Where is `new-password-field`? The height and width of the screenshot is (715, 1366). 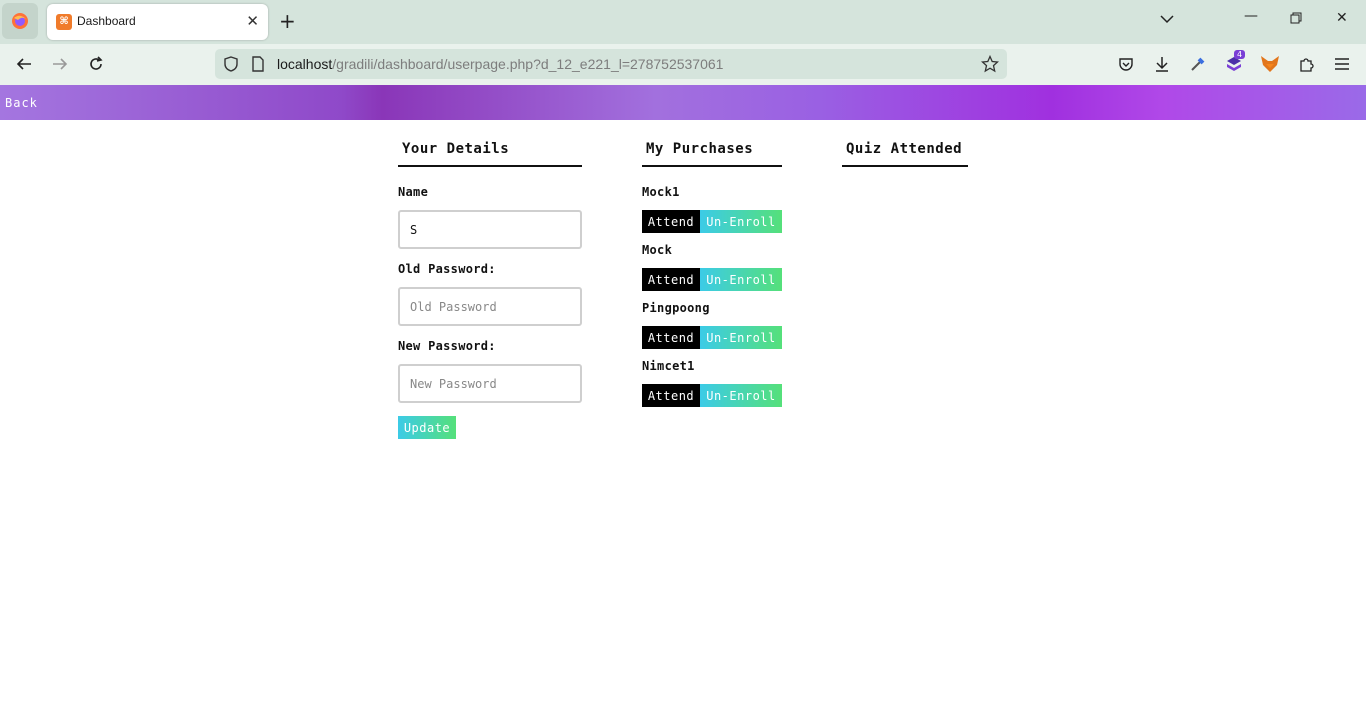 new-password-field is located at coordinates (490, 383).